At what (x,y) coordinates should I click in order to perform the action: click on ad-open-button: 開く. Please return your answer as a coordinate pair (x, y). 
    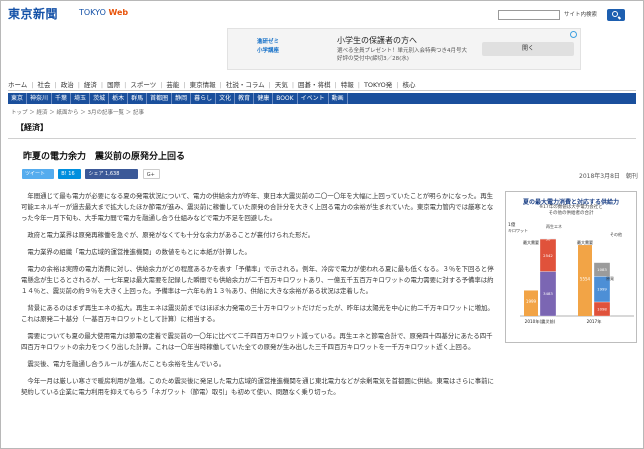
    Looking at the image, I should click on (528, 49).